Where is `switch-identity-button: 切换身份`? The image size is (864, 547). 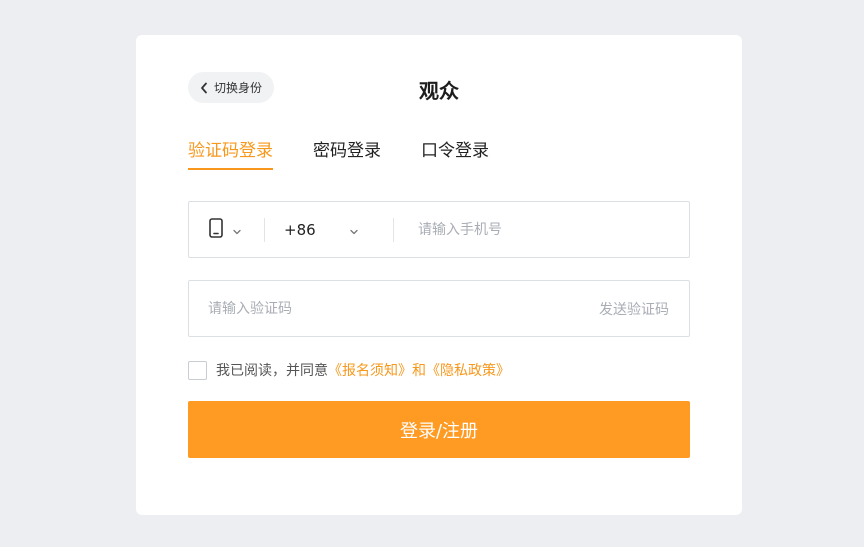 switch-identity-button: 切换身份 is located at coordinates (231, 87).